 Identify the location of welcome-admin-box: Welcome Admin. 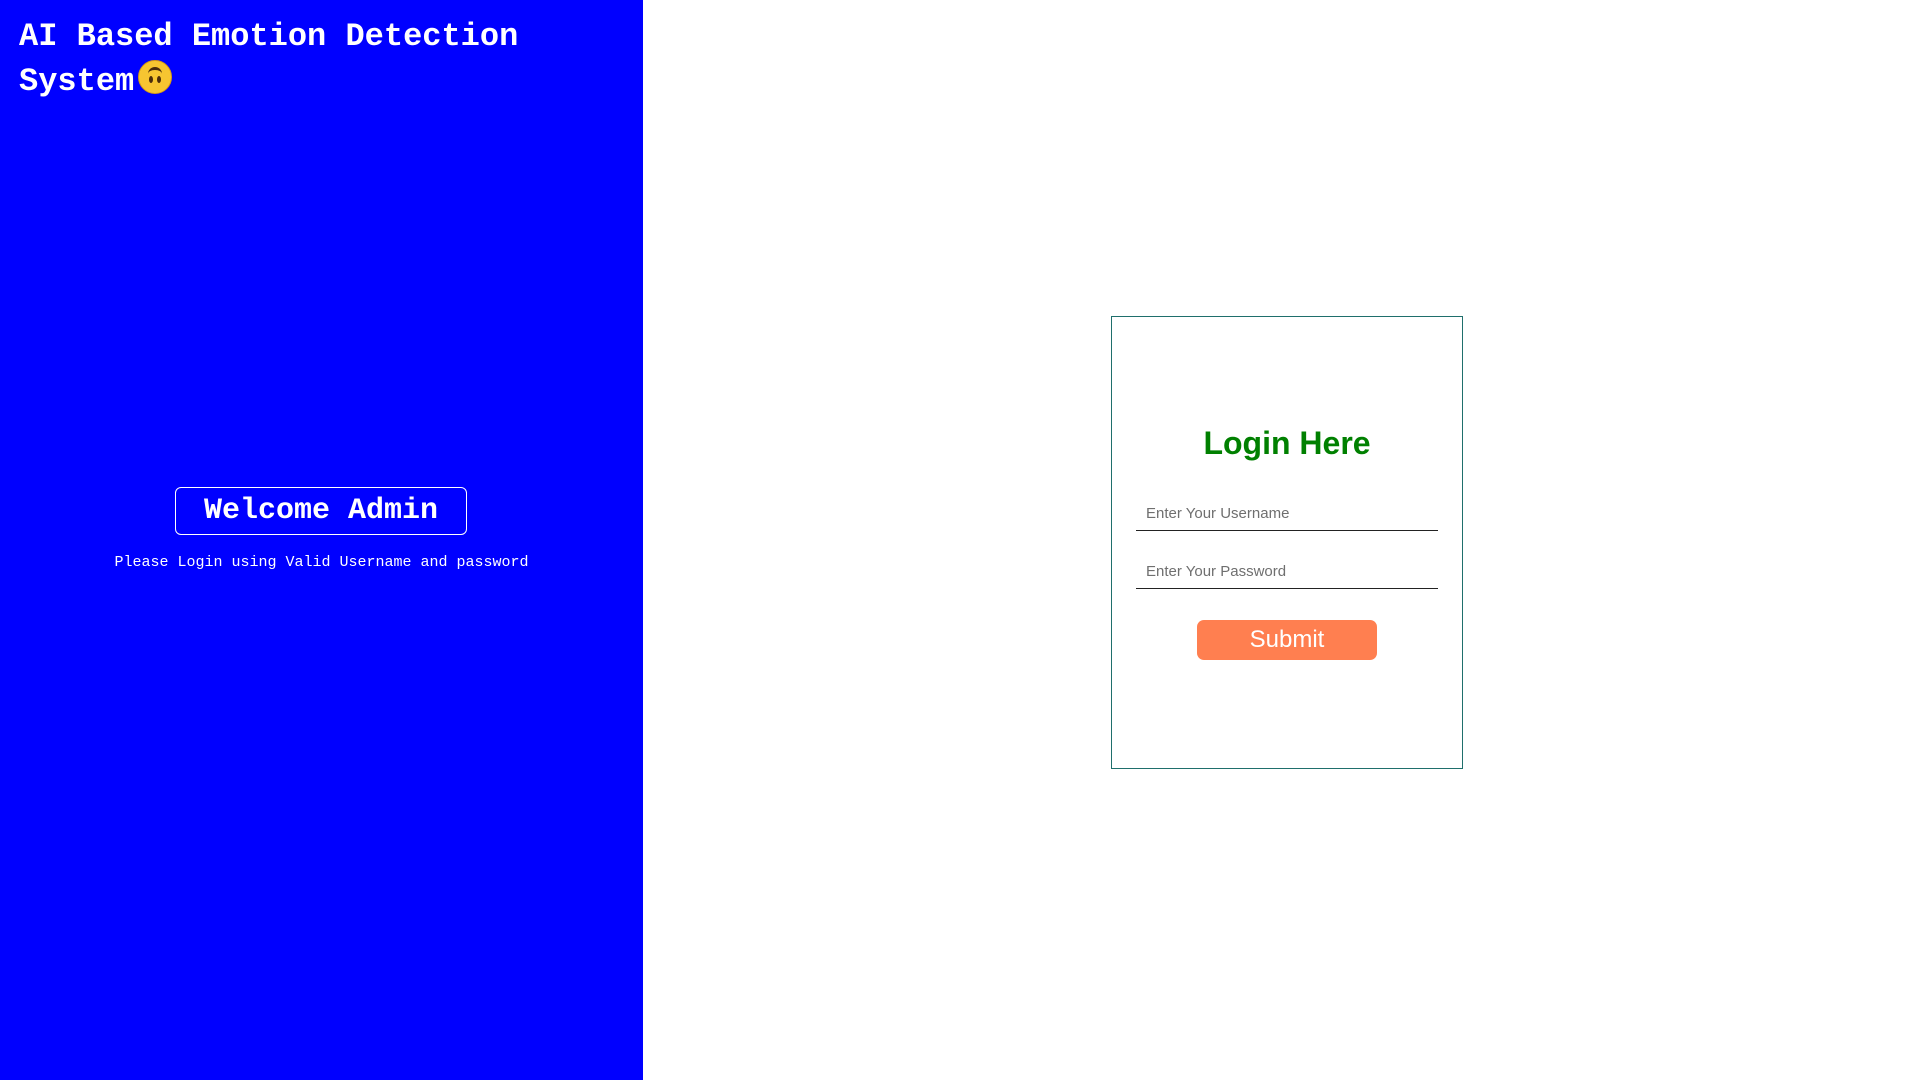
(321, 511).